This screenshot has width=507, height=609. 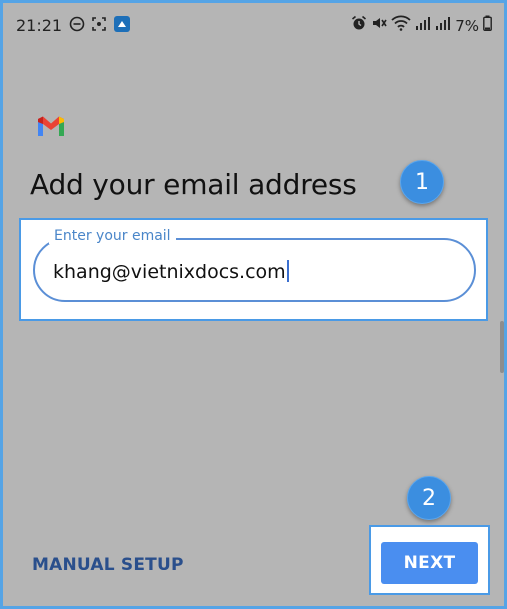 I want to click on status-right-icons: 7%, so click(x=421, y=25).